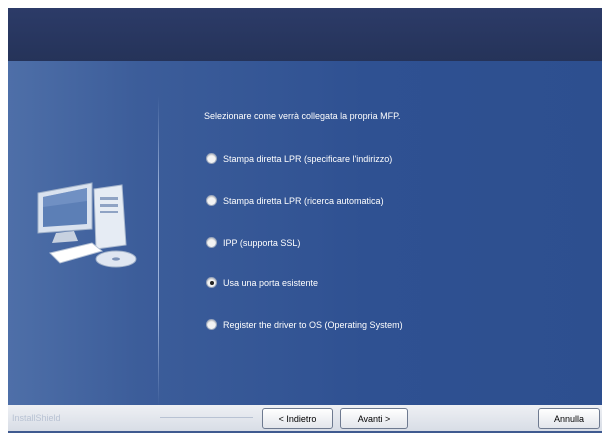  Describe the element at coordinates (305, 34) in the screenshot. I see `header-banner` at that location.